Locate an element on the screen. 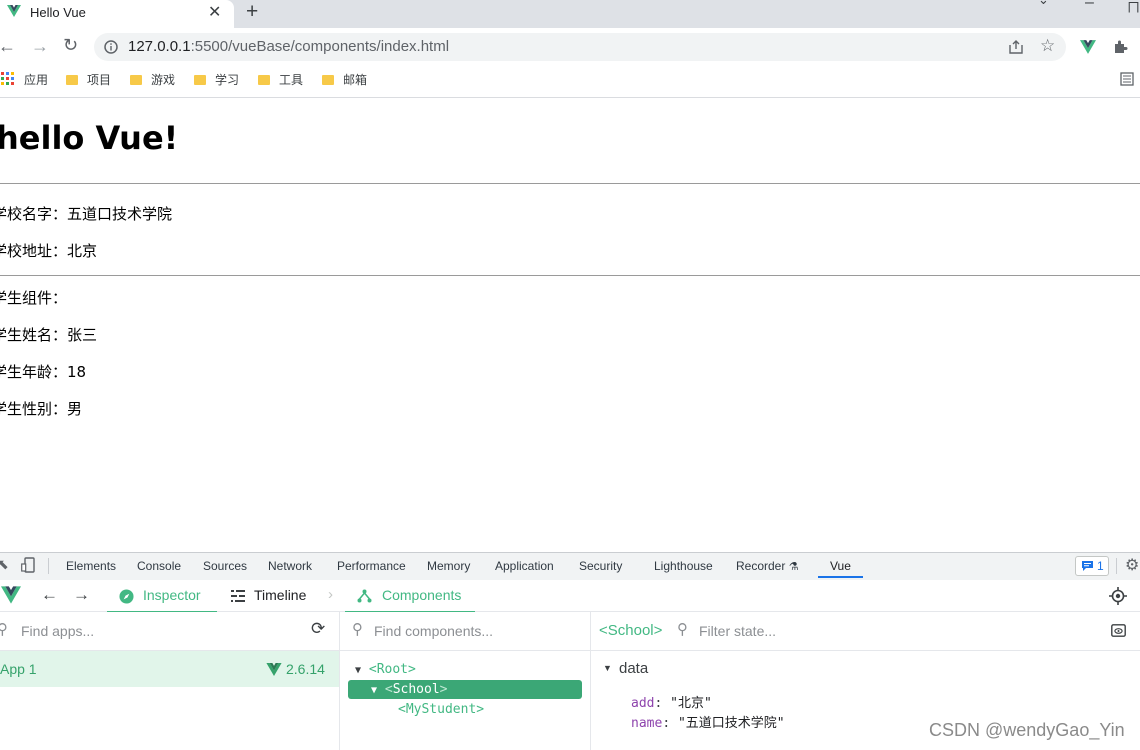 Image resolution: width=1140 pixels, height=750 pixels. bookmark-folder-study: 学习 is located at coordinates (216, 79).